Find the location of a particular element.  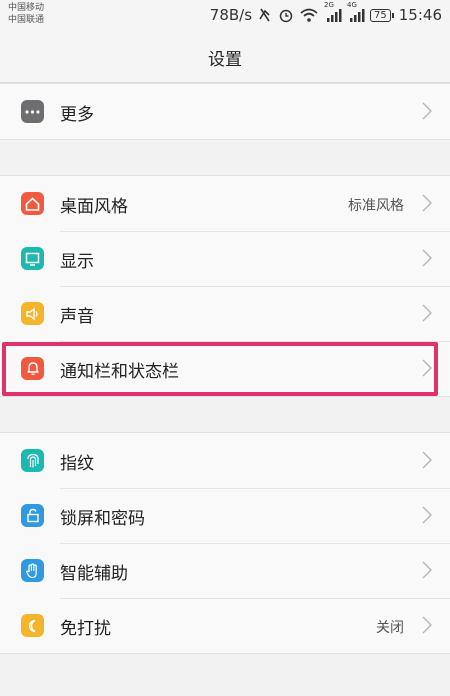

no-vibrate-icon is located at coordinates (265, 15).